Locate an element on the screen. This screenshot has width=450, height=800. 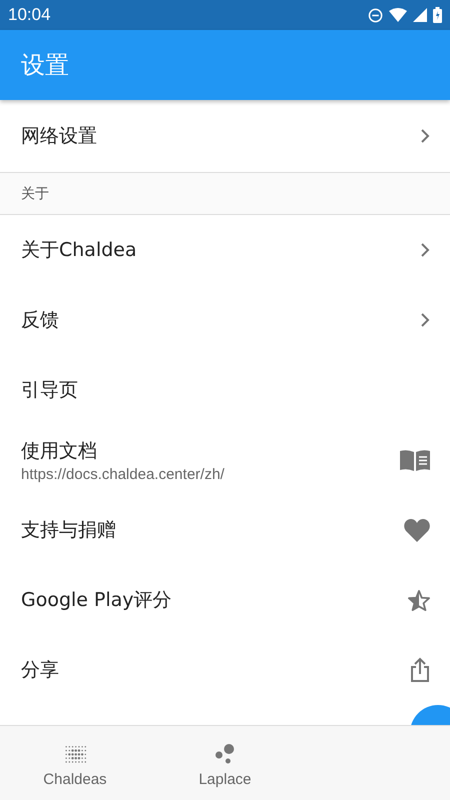
wifi-icon is located at coordinates (398, 15).